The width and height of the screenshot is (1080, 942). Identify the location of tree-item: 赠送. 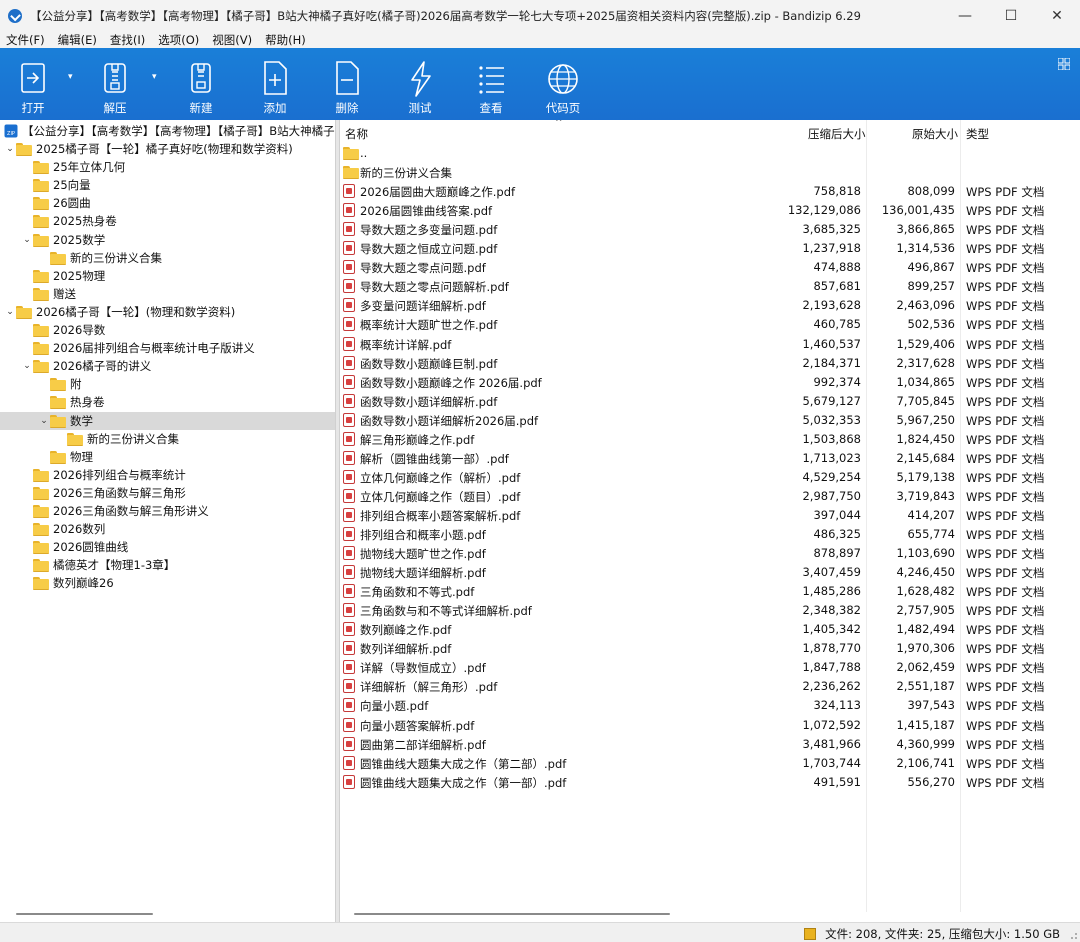
(167, 294).